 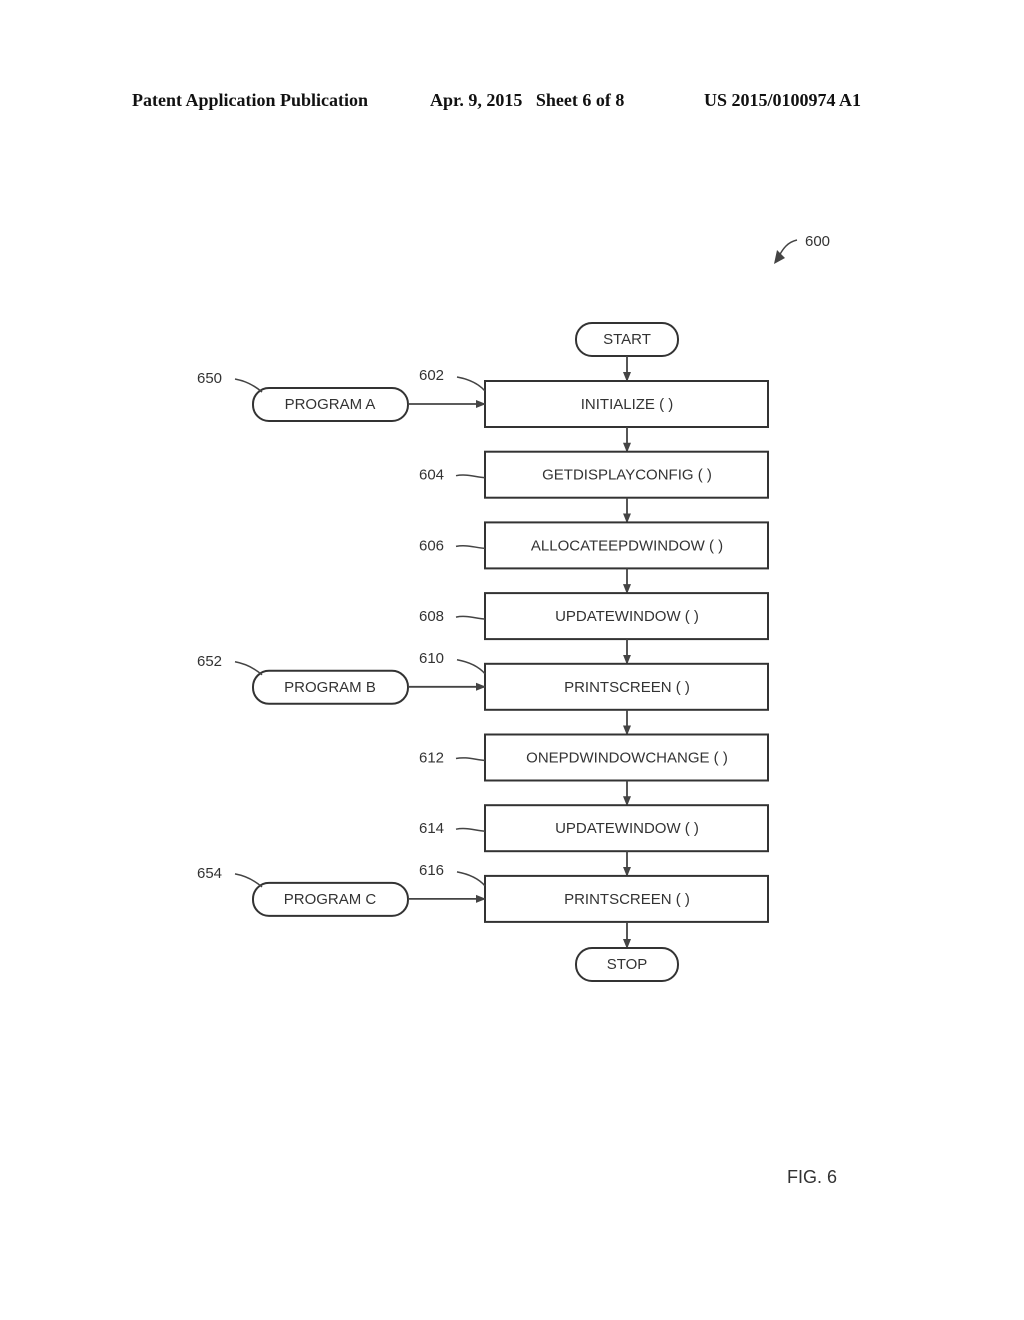 I want to click on process-step: ALLOCATEEPDWINDOW ( ) 606, so click(x=594, y=558).